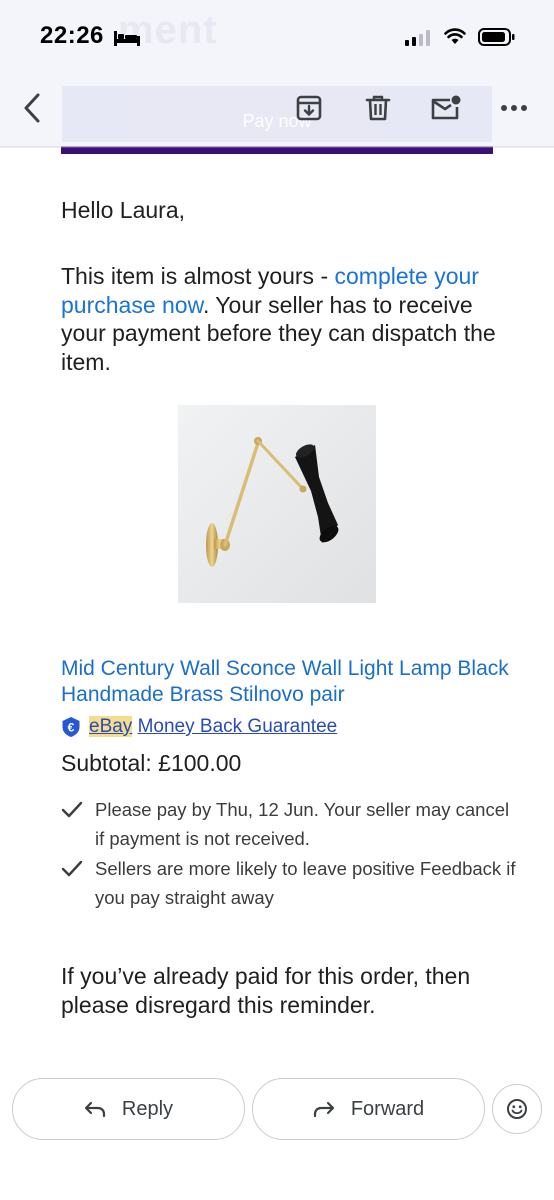  What do you see at coordinates (198, 276) in the screenshot?
I see `intro-text-start: This item is almost yours -` at bounding box center [198, 276].